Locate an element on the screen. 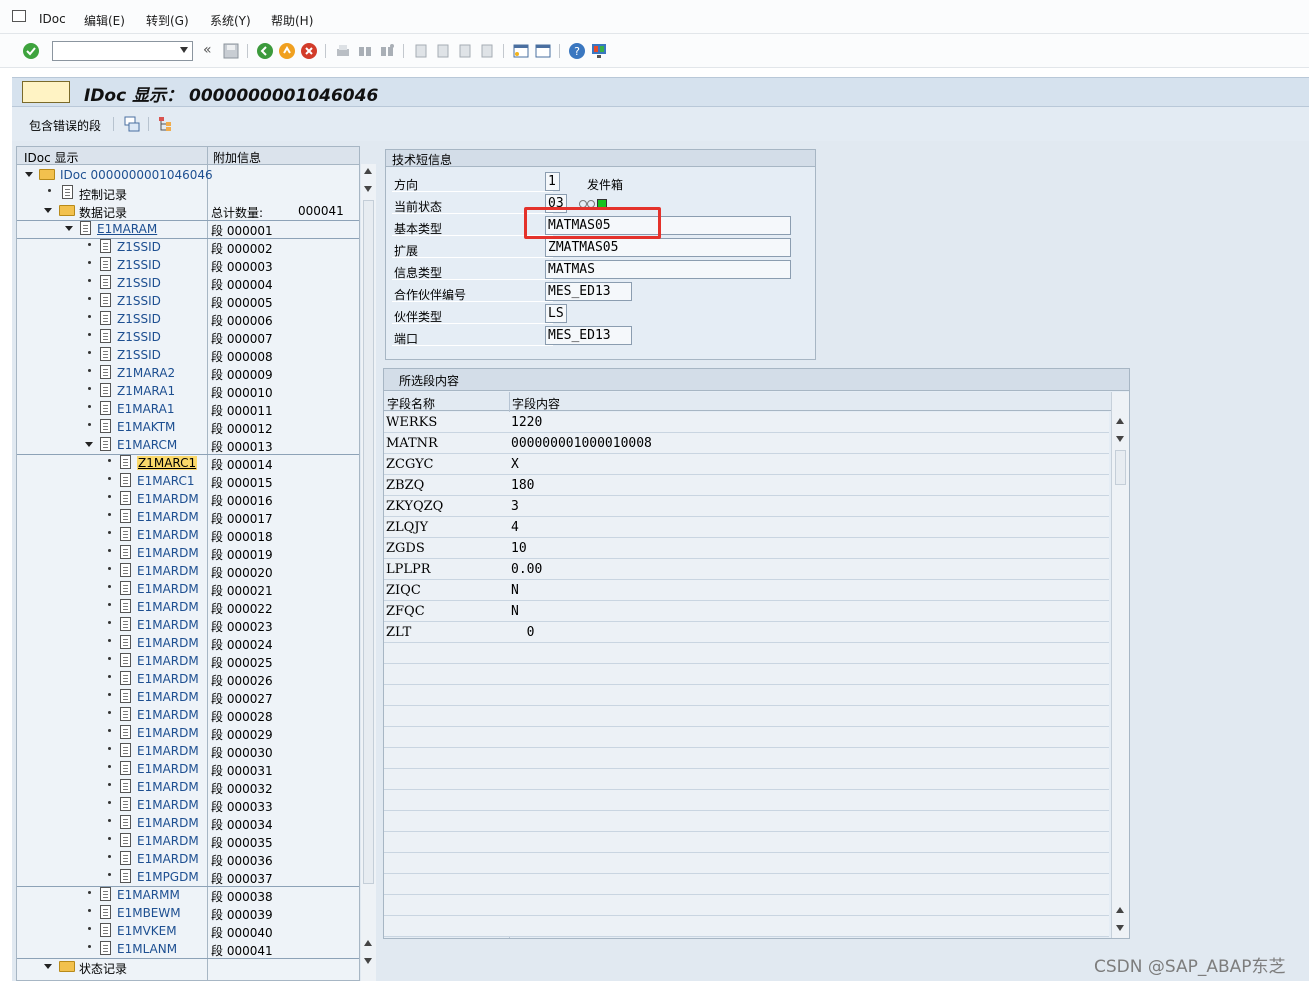  tree-segment-row: Z1SSID 段 000003 is located at coordinates (188, 265).